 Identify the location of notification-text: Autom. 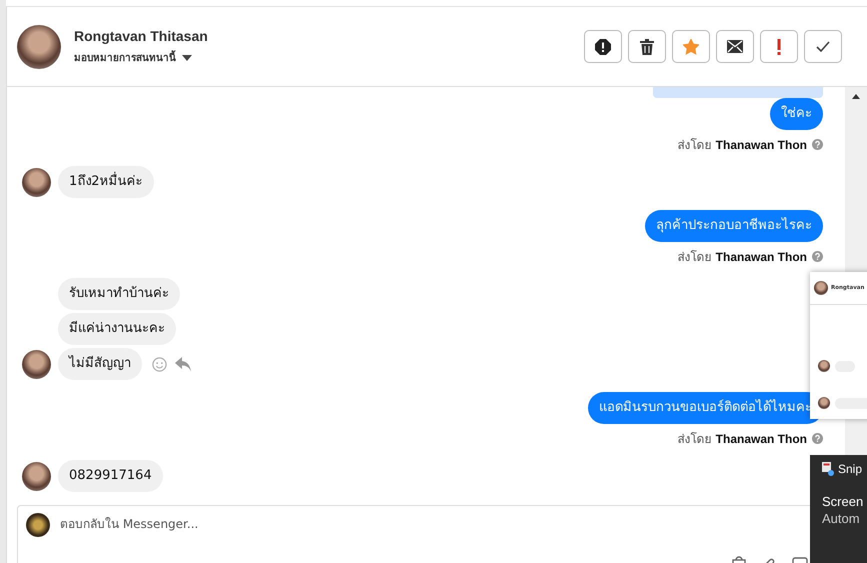
(841, 518).